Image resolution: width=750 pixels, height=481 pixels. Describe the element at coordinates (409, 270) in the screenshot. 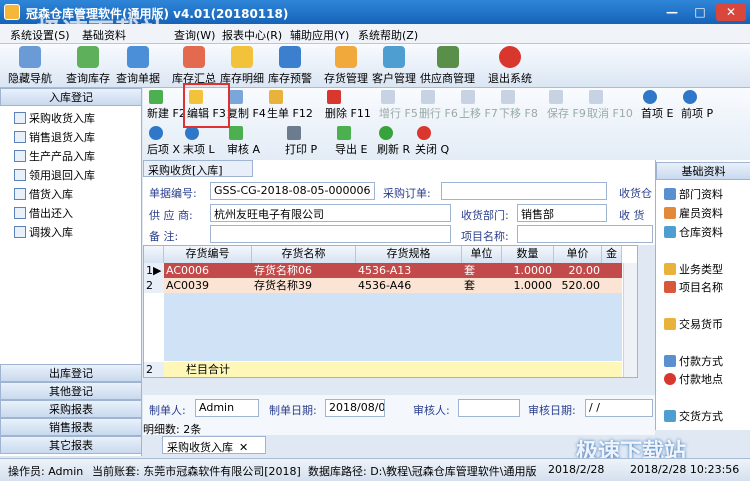

I see `cell-spec: 4536-A13` at that location.